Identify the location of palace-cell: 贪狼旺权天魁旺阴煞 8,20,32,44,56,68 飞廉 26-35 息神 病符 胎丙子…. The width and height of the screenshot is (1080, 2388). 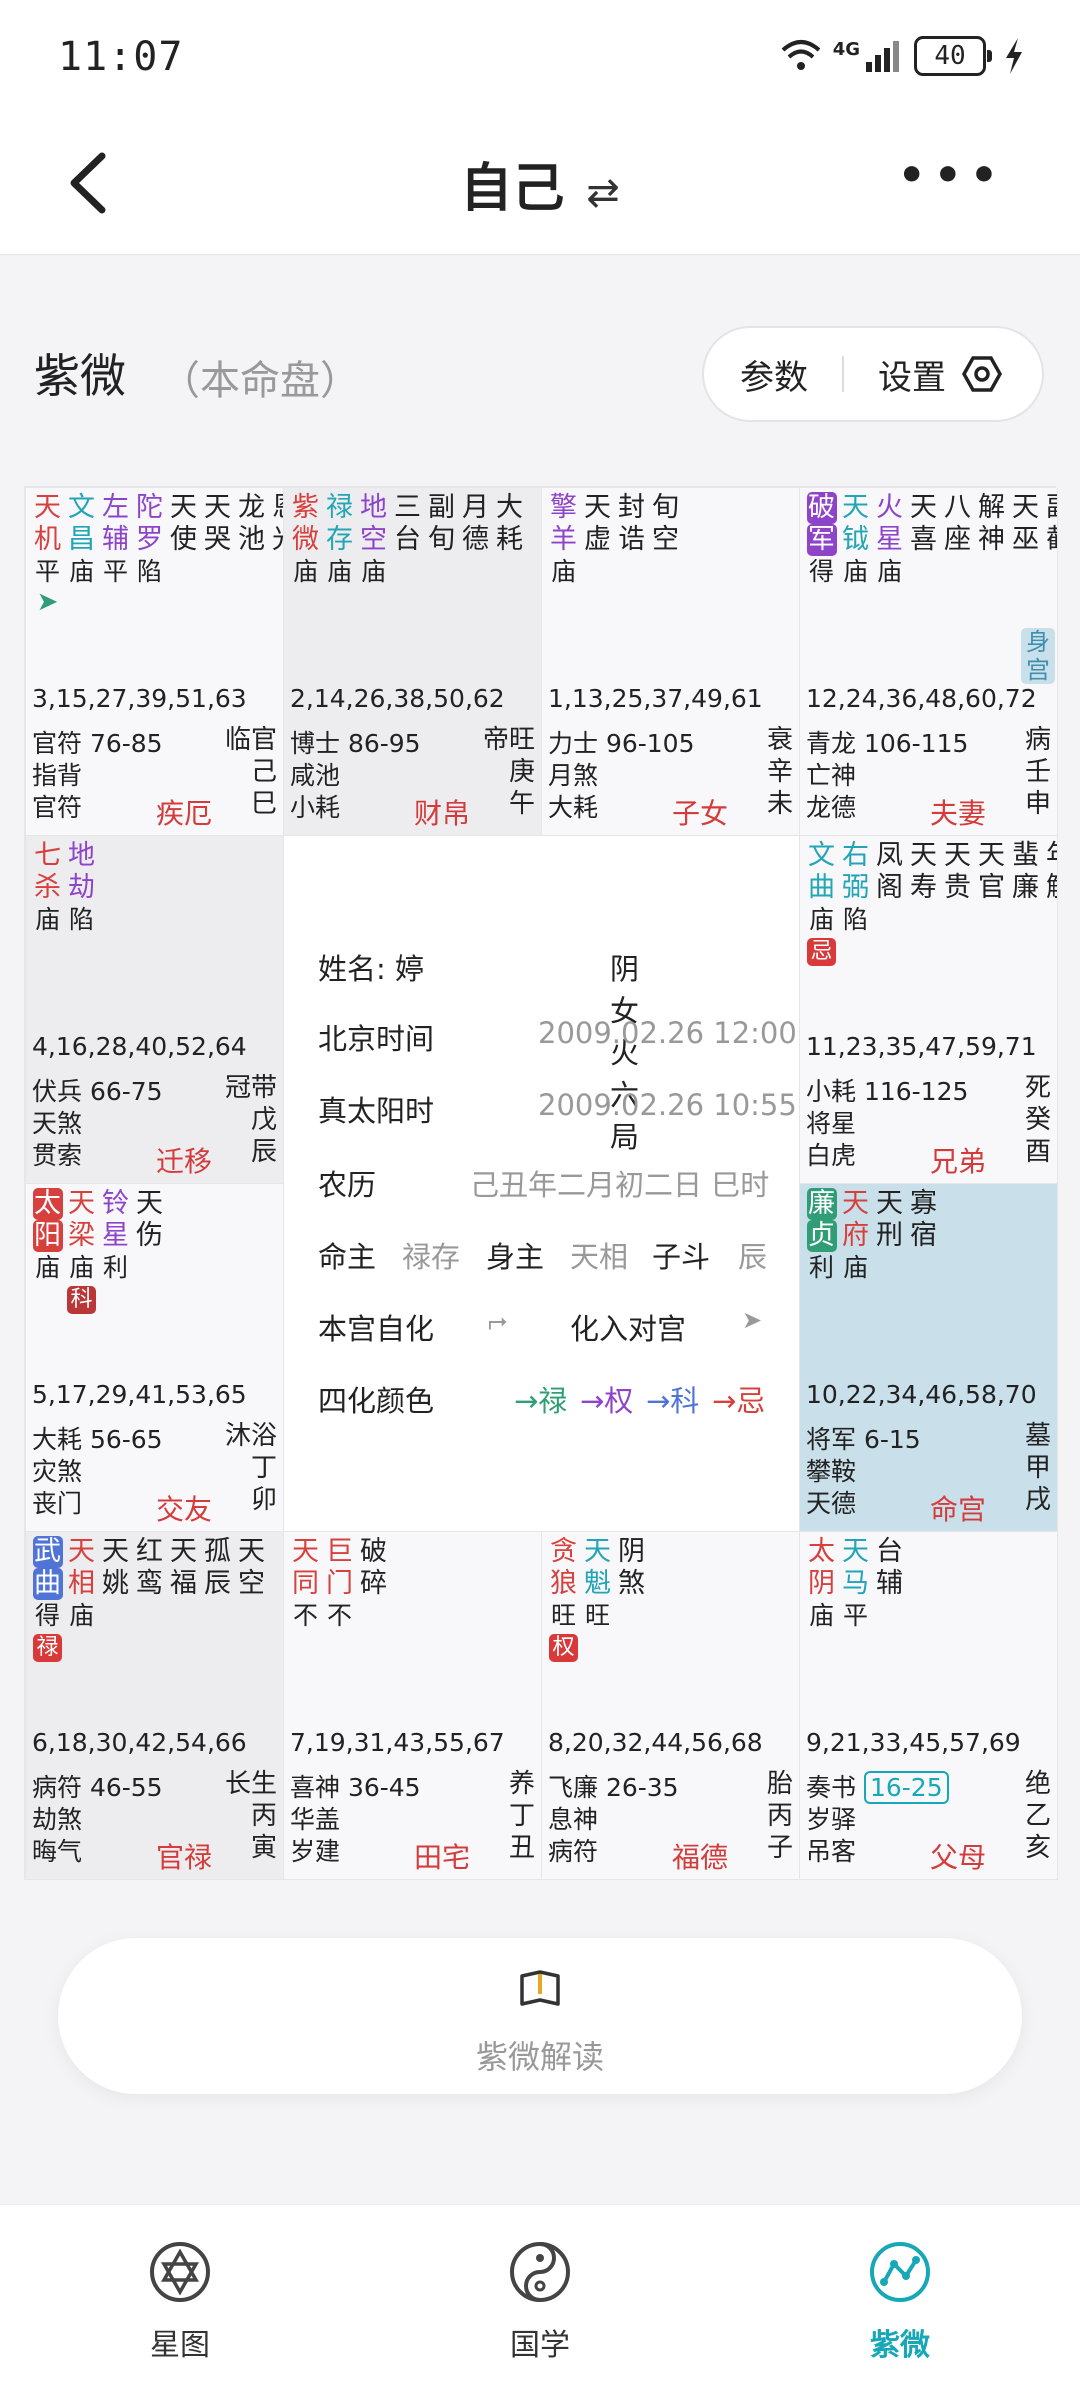
(671, 1706).